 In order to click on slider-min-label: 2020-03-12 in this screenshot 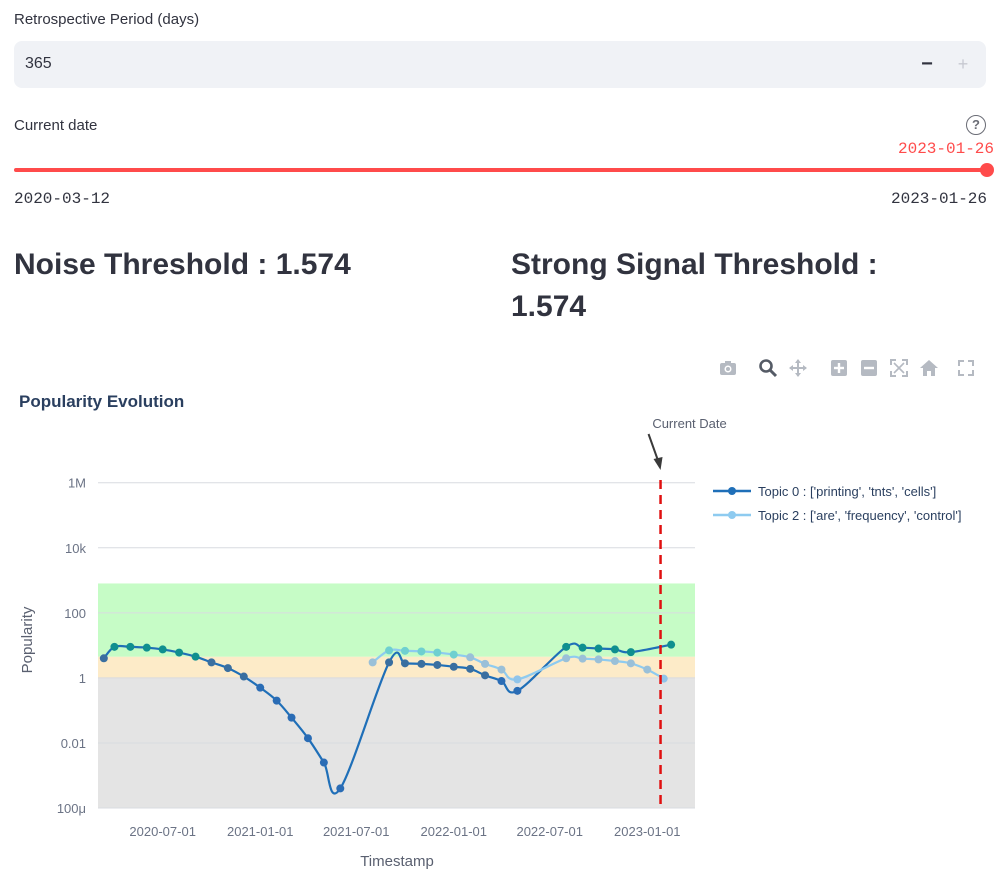, I will do `click(62, 199)`.